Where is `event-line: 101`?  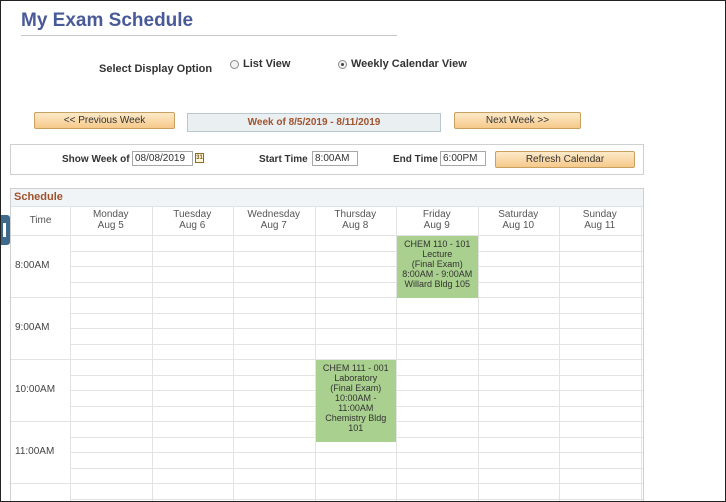
event-line: 101 is located at coordinates (356, 428).